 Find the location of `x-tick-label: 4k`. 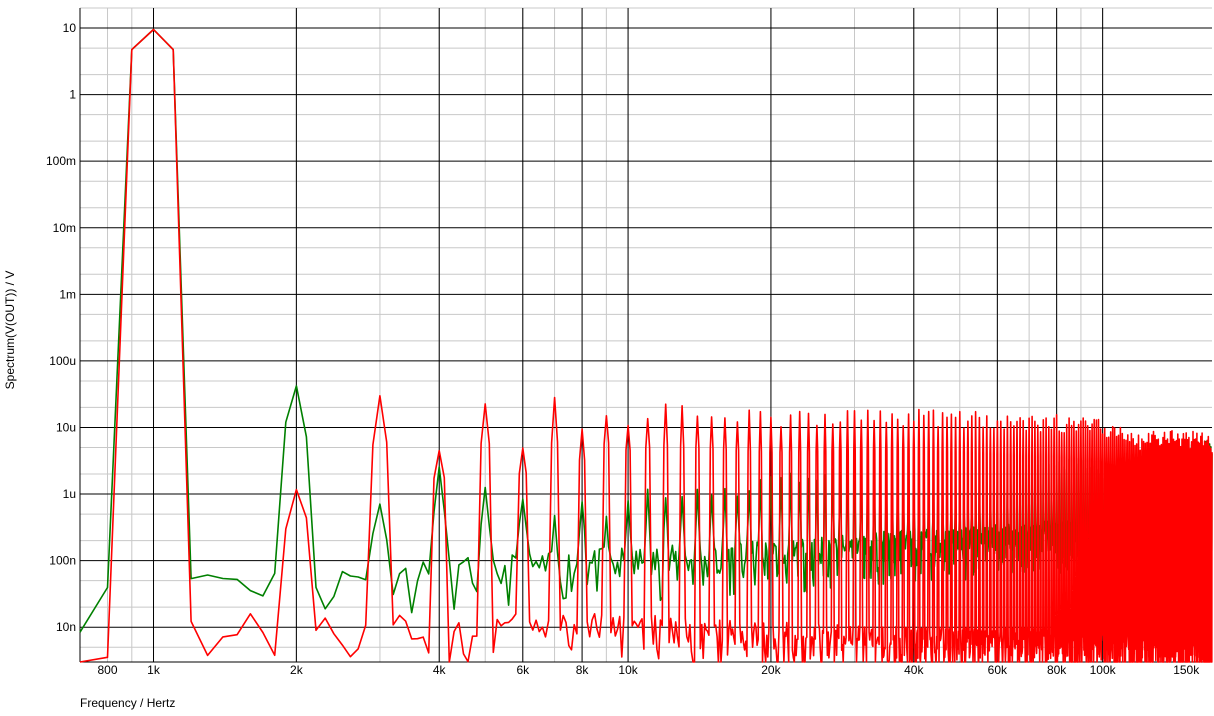

x-tick-label: 4k is located at coordinates (440, 670).